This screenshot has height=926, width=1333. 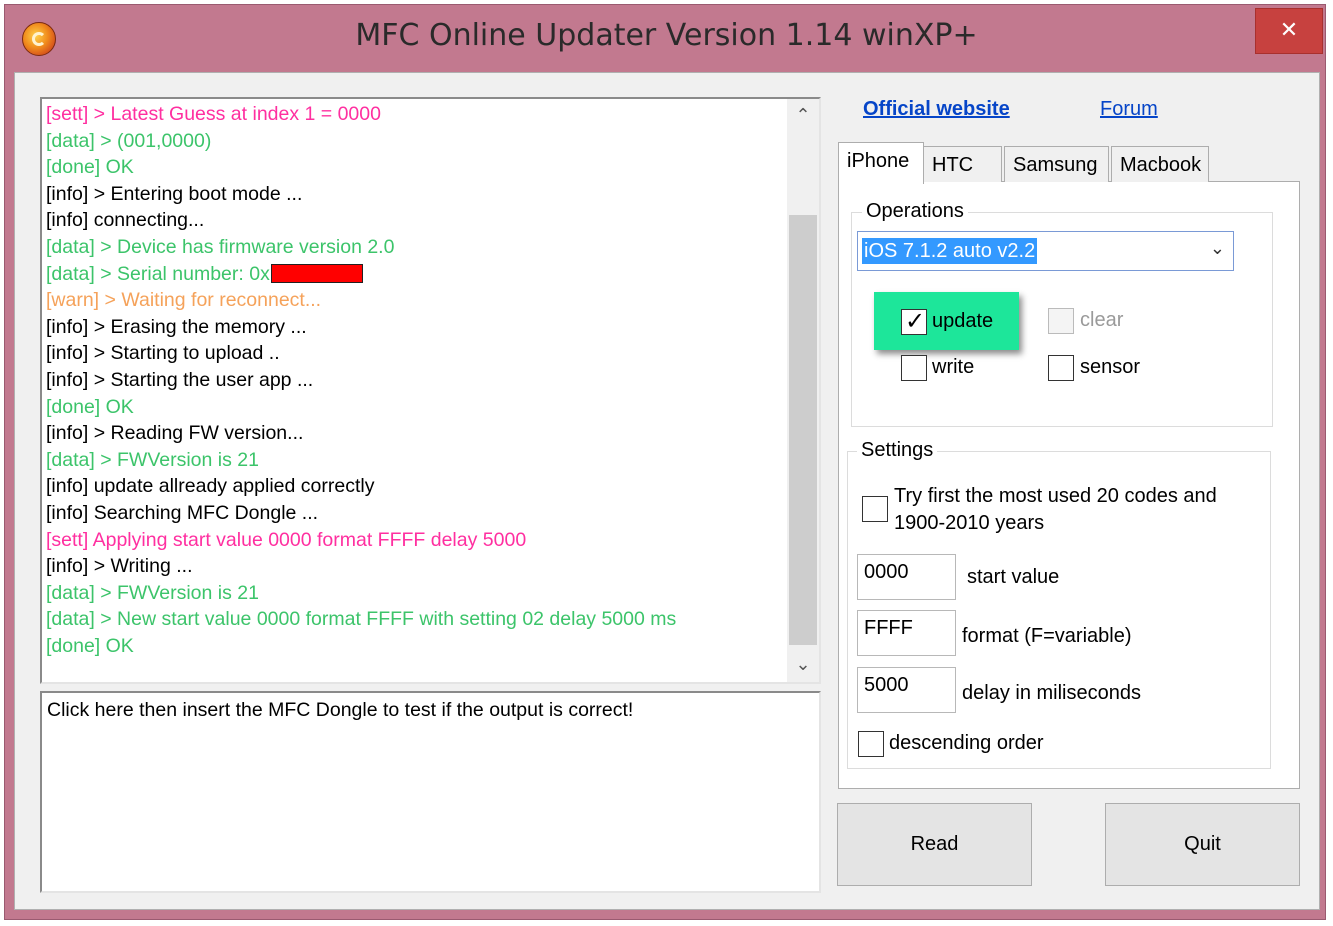 I want to click on delay-input: 5000, so click(x=906, y=690).